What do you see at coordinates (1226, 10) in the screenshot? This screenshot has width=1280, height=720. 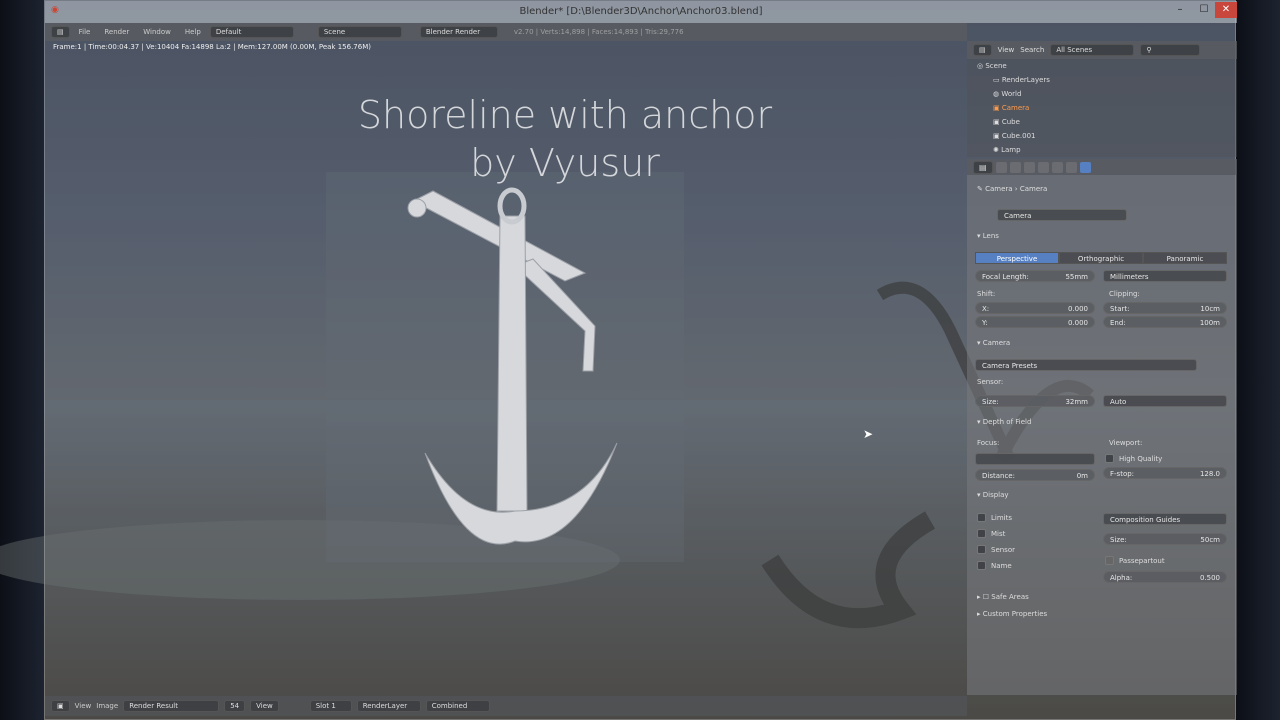 I see `close-button: ✕` at bounding box center [1226, 10].